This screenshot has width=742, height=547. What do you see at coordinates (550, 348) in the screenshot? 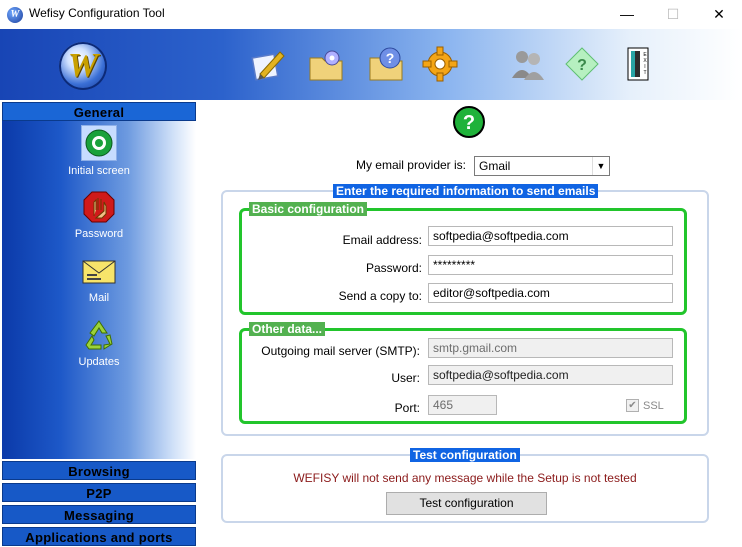
I see `smtp-field: smtp.gmail.com` at bounding box center [550, 348].